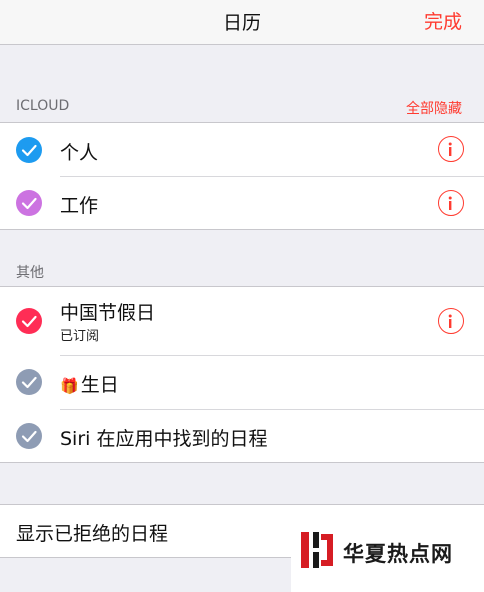 This screenshot has width=484, height=592. I want to click on calendar-row-holidays: 中国节假日 已订阅, so click(242, 321).